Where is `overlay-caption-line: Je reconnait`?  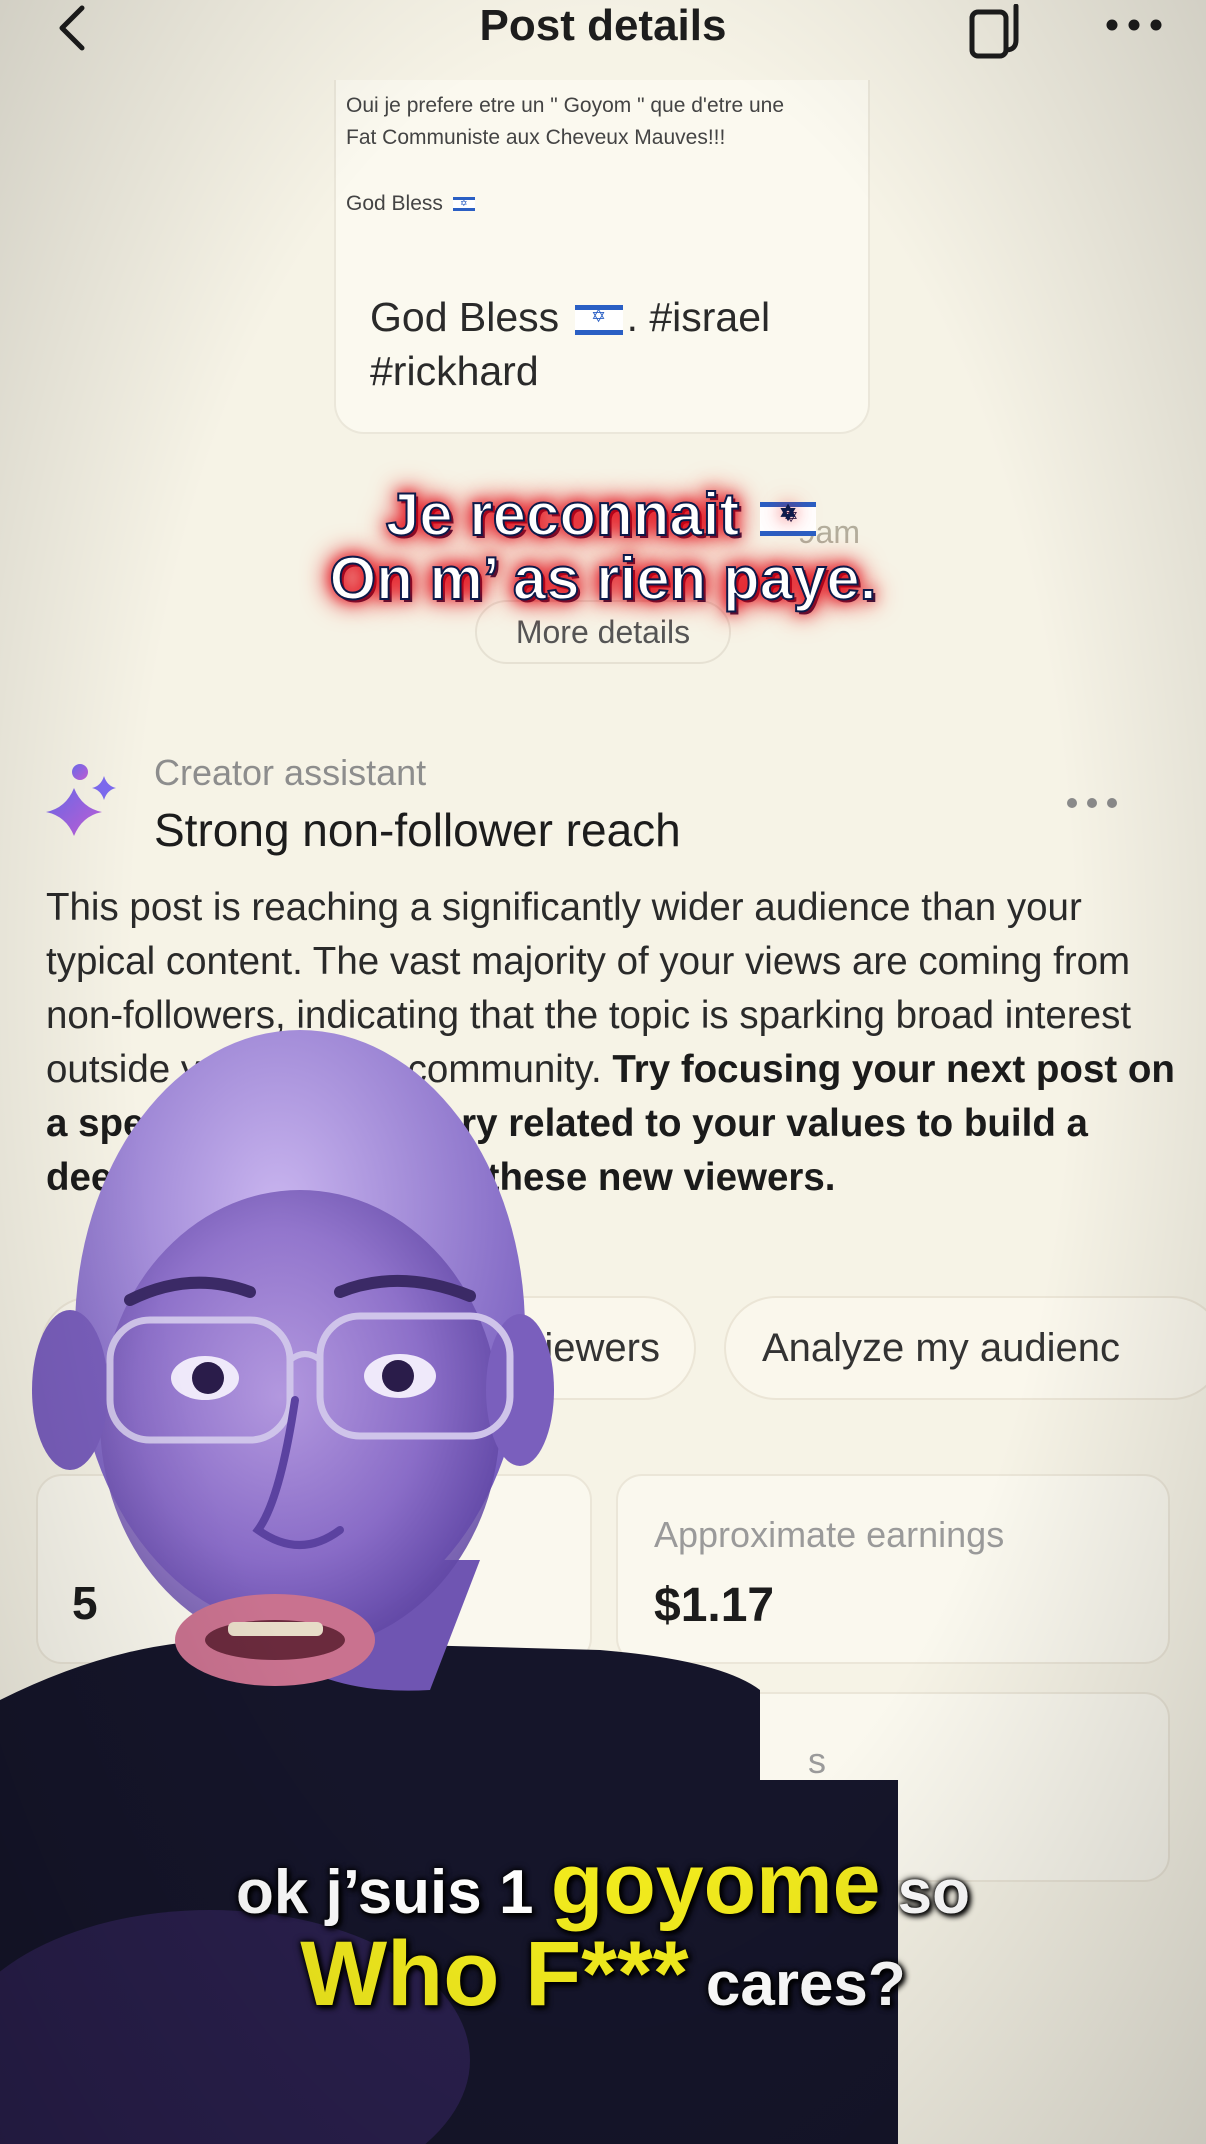
overlay-caption-line: Je reconnait is located at coordinates (603, 514).